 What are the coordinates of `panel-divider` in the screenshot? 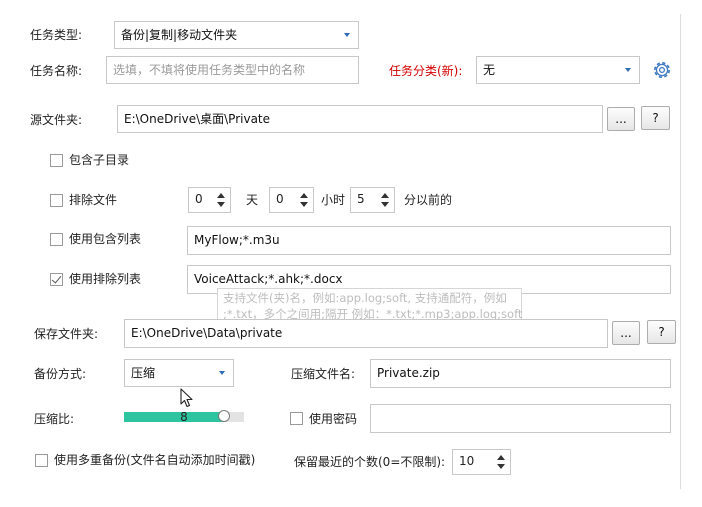 It's located at (680, 251).